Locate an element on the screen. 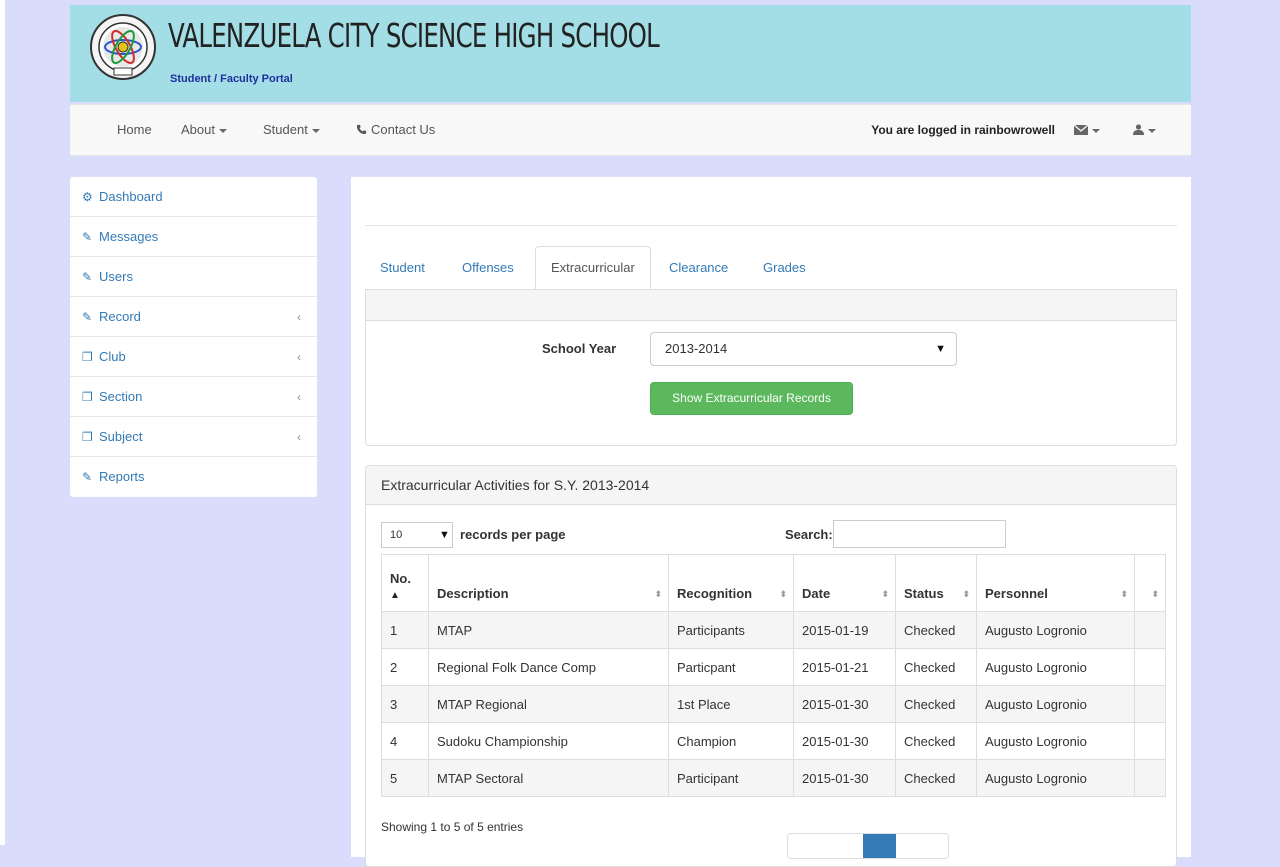 Image resolution: width=1280 pixels, height=867 pixels. cell-description: MTAP Sectoral is located at coordinates (548, 778).